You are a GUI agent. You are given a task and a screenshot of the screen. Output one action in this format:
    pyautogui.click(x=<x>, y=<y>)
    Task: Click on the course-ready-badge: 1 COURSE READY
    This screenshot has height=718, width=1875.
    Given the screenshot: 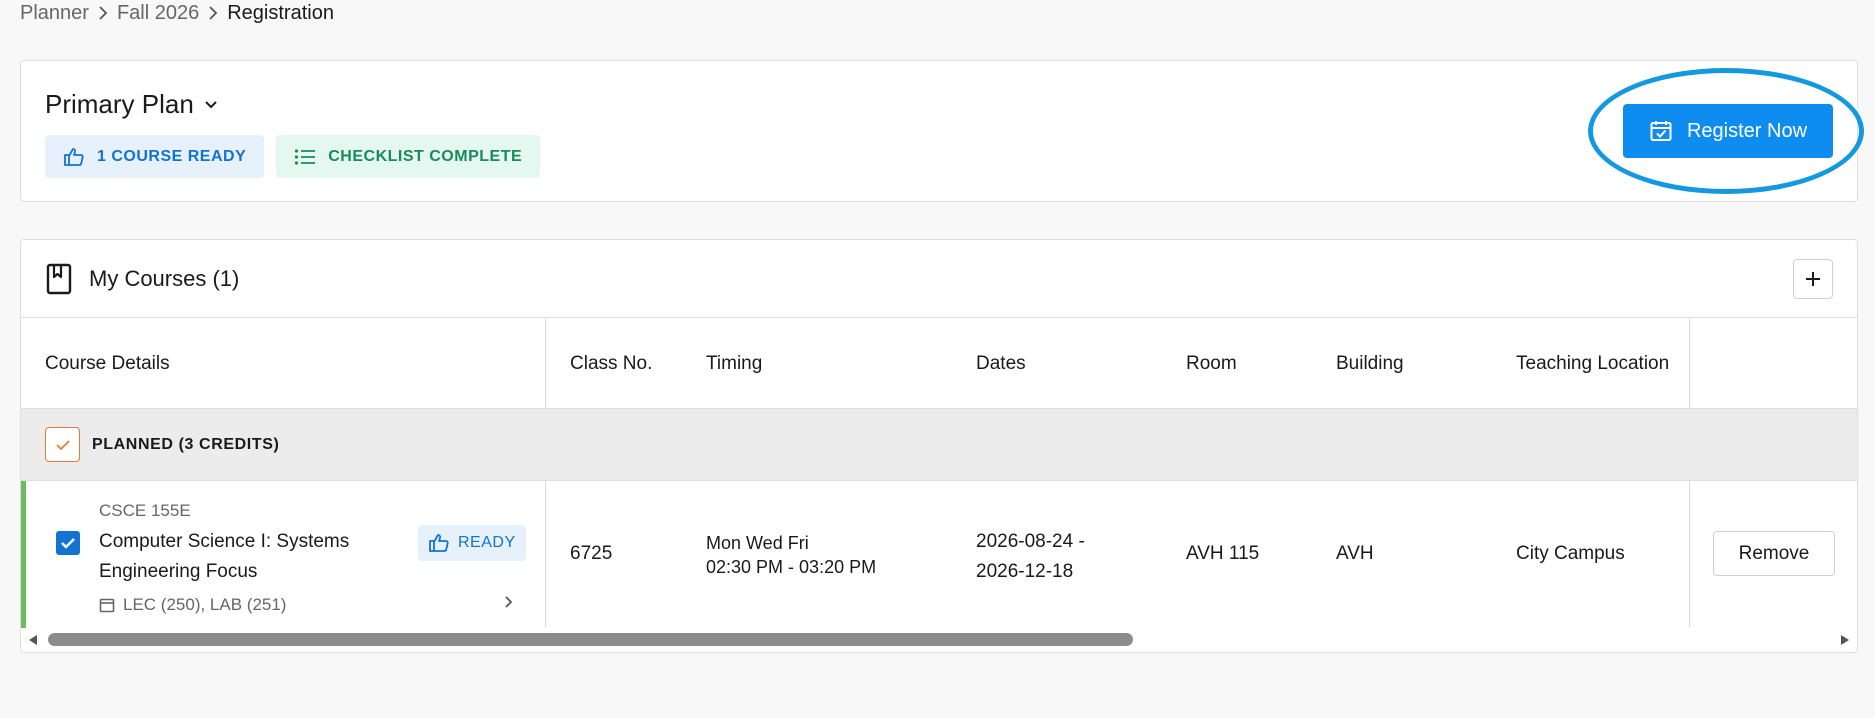 What is the action you would take?
    pyautogui.click(x=155, y=156)
    